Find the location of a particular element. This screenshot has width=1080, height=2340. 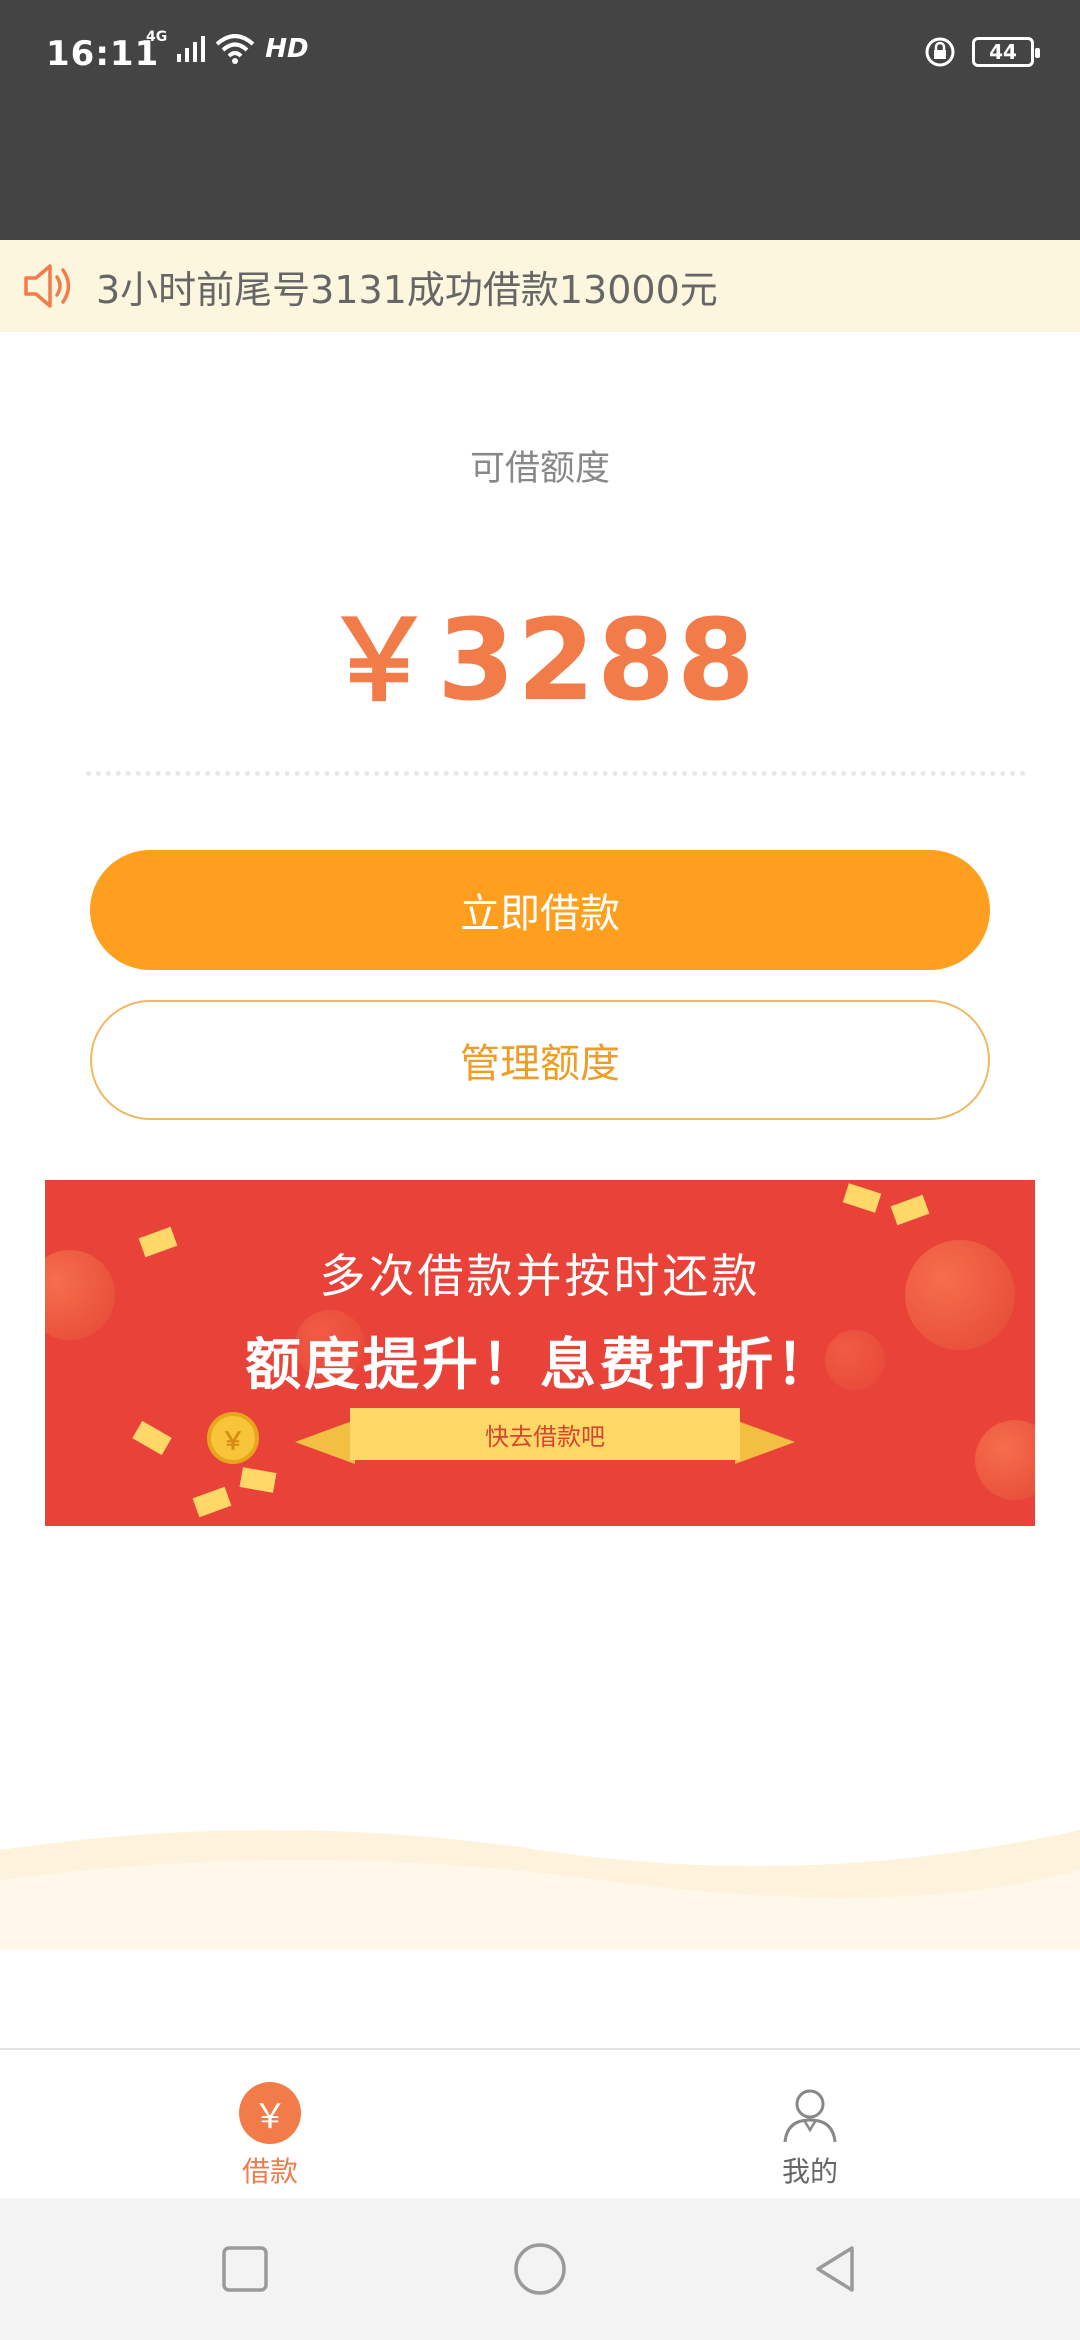

banner-subheadline: 额度提升！息费打折！ is located at coordinates (540, 1365).